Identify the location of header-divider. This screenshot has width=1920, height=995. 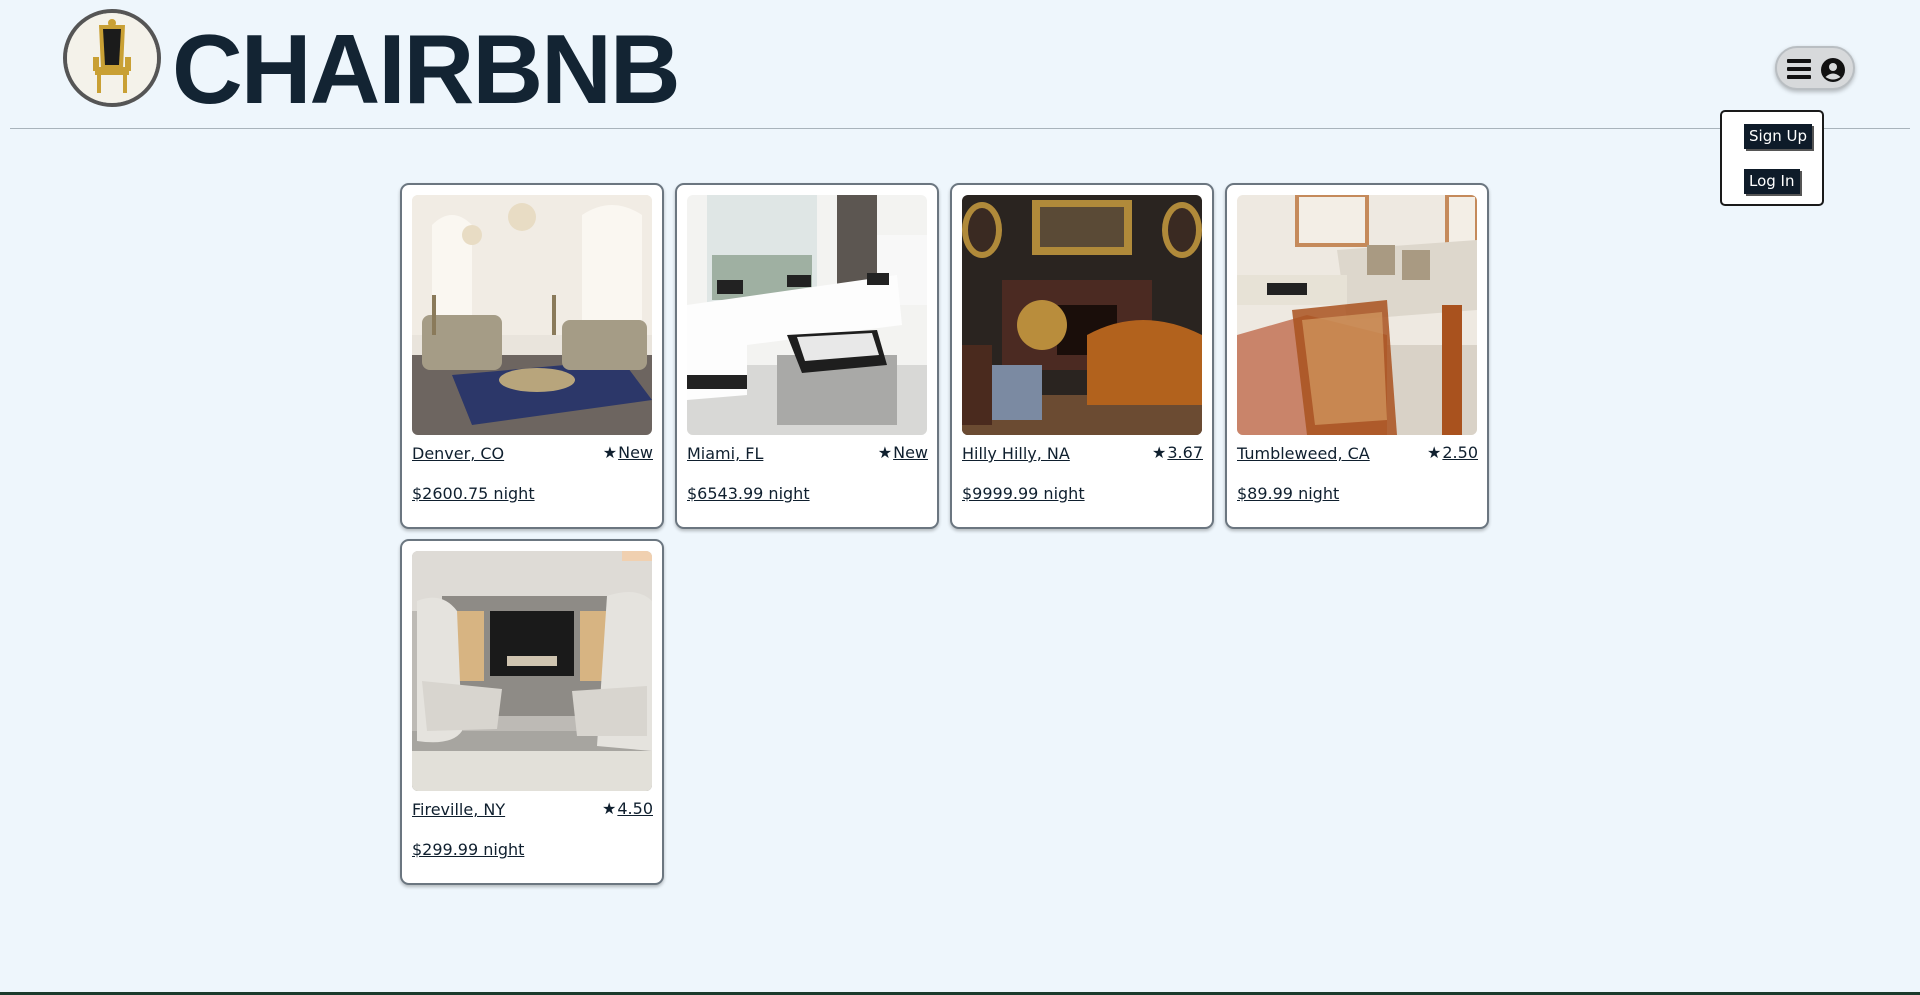
(960, 128).